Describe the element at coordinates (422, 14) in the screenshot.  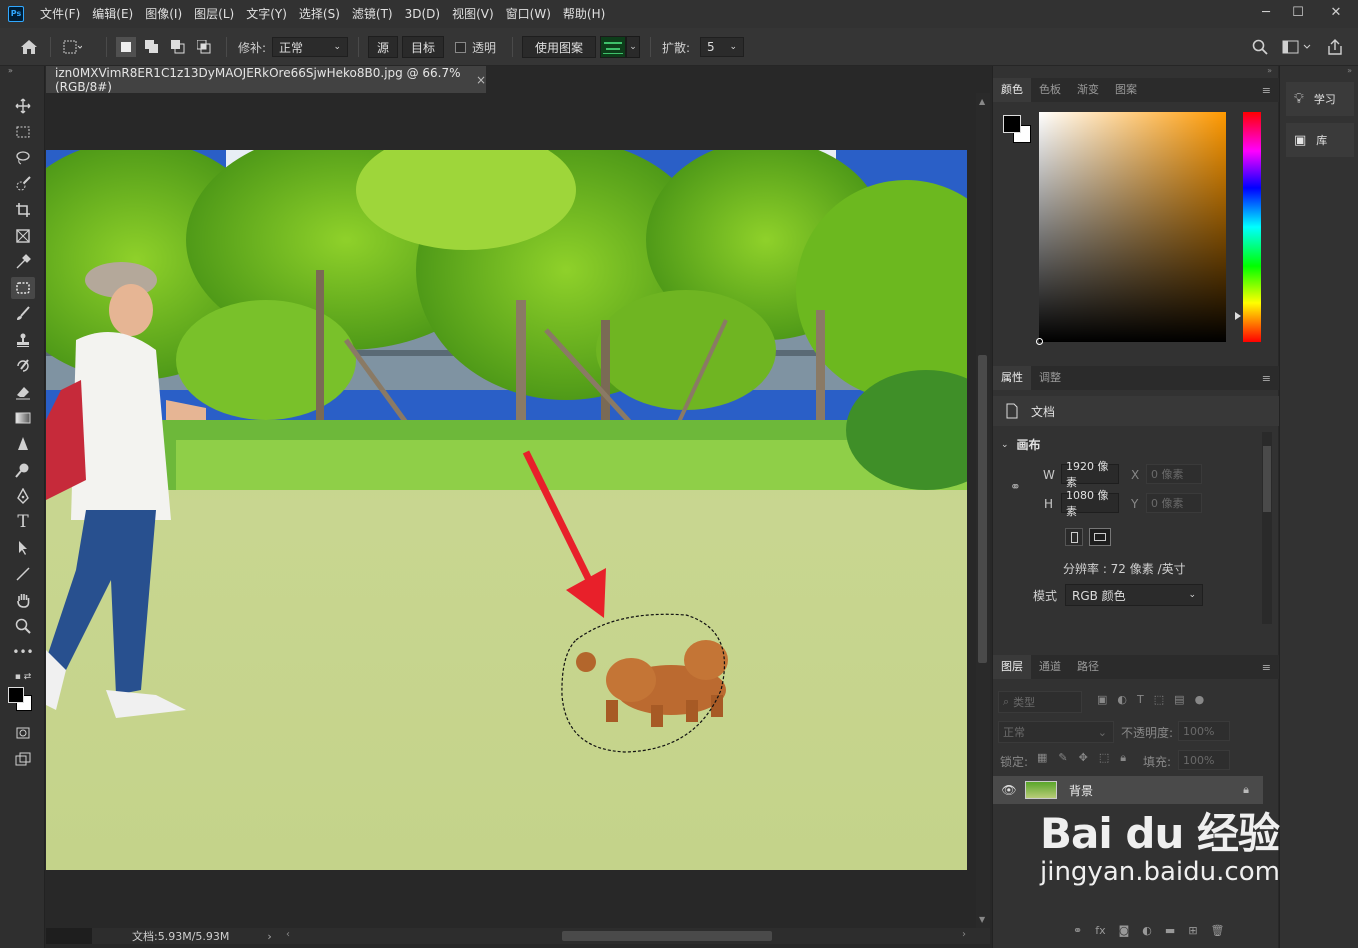
I see `menu-3d: 3D(D)` at that location.